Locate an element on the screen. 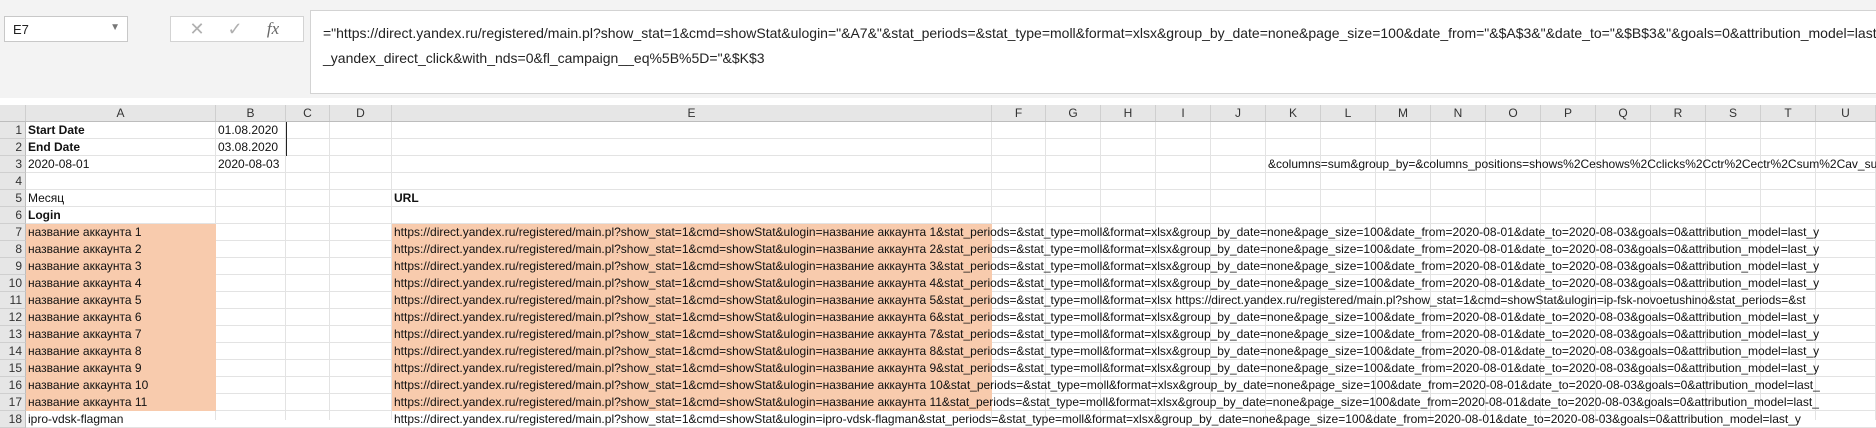 The width and height of the screenshot is (1876, 428). end-date-label: End Date is located at coordinates (121, 147).